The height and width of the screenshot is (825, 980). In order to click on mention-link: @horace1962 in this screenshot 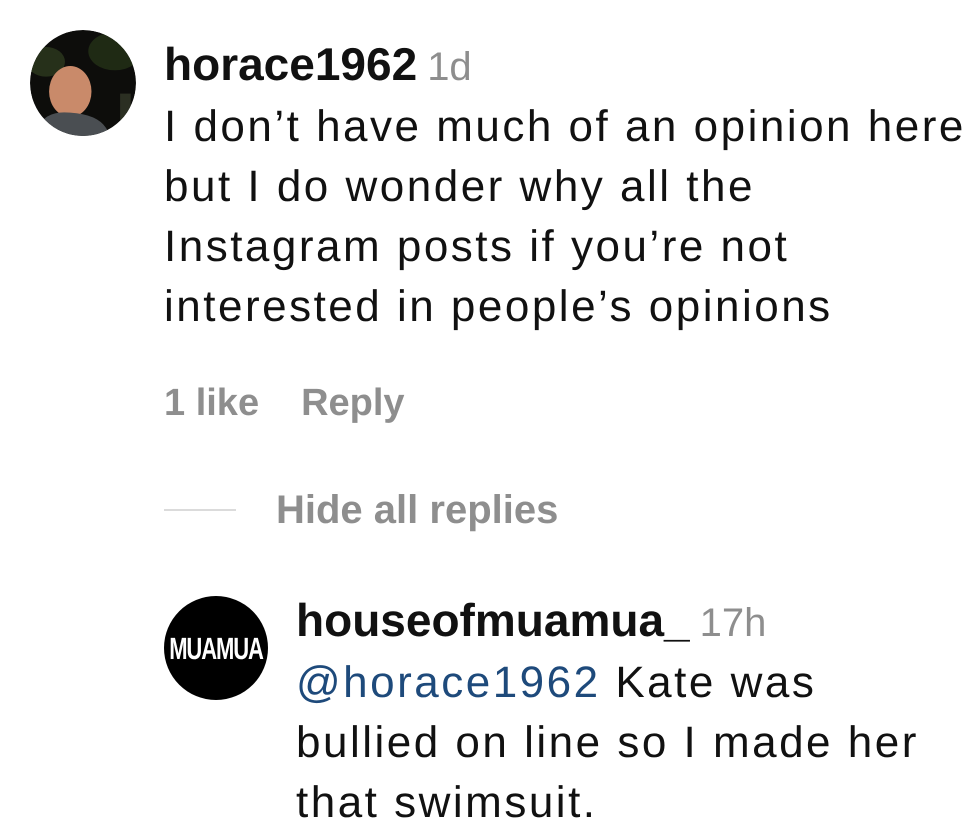, I will do `click(448, 682)`.